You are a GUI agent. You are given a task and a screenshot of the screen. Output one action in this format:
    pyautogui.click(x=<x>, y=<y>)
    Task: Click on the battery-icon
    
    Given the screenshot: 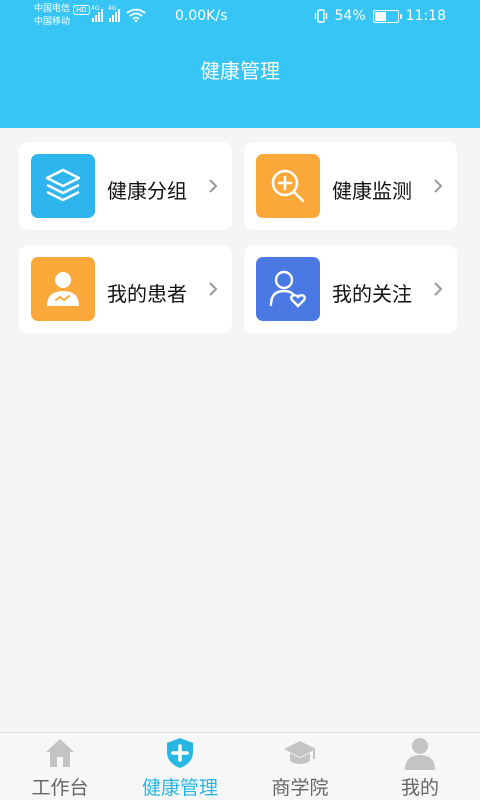 What is the action you would take?
    pyautogui.click(x=387, y=16)
    